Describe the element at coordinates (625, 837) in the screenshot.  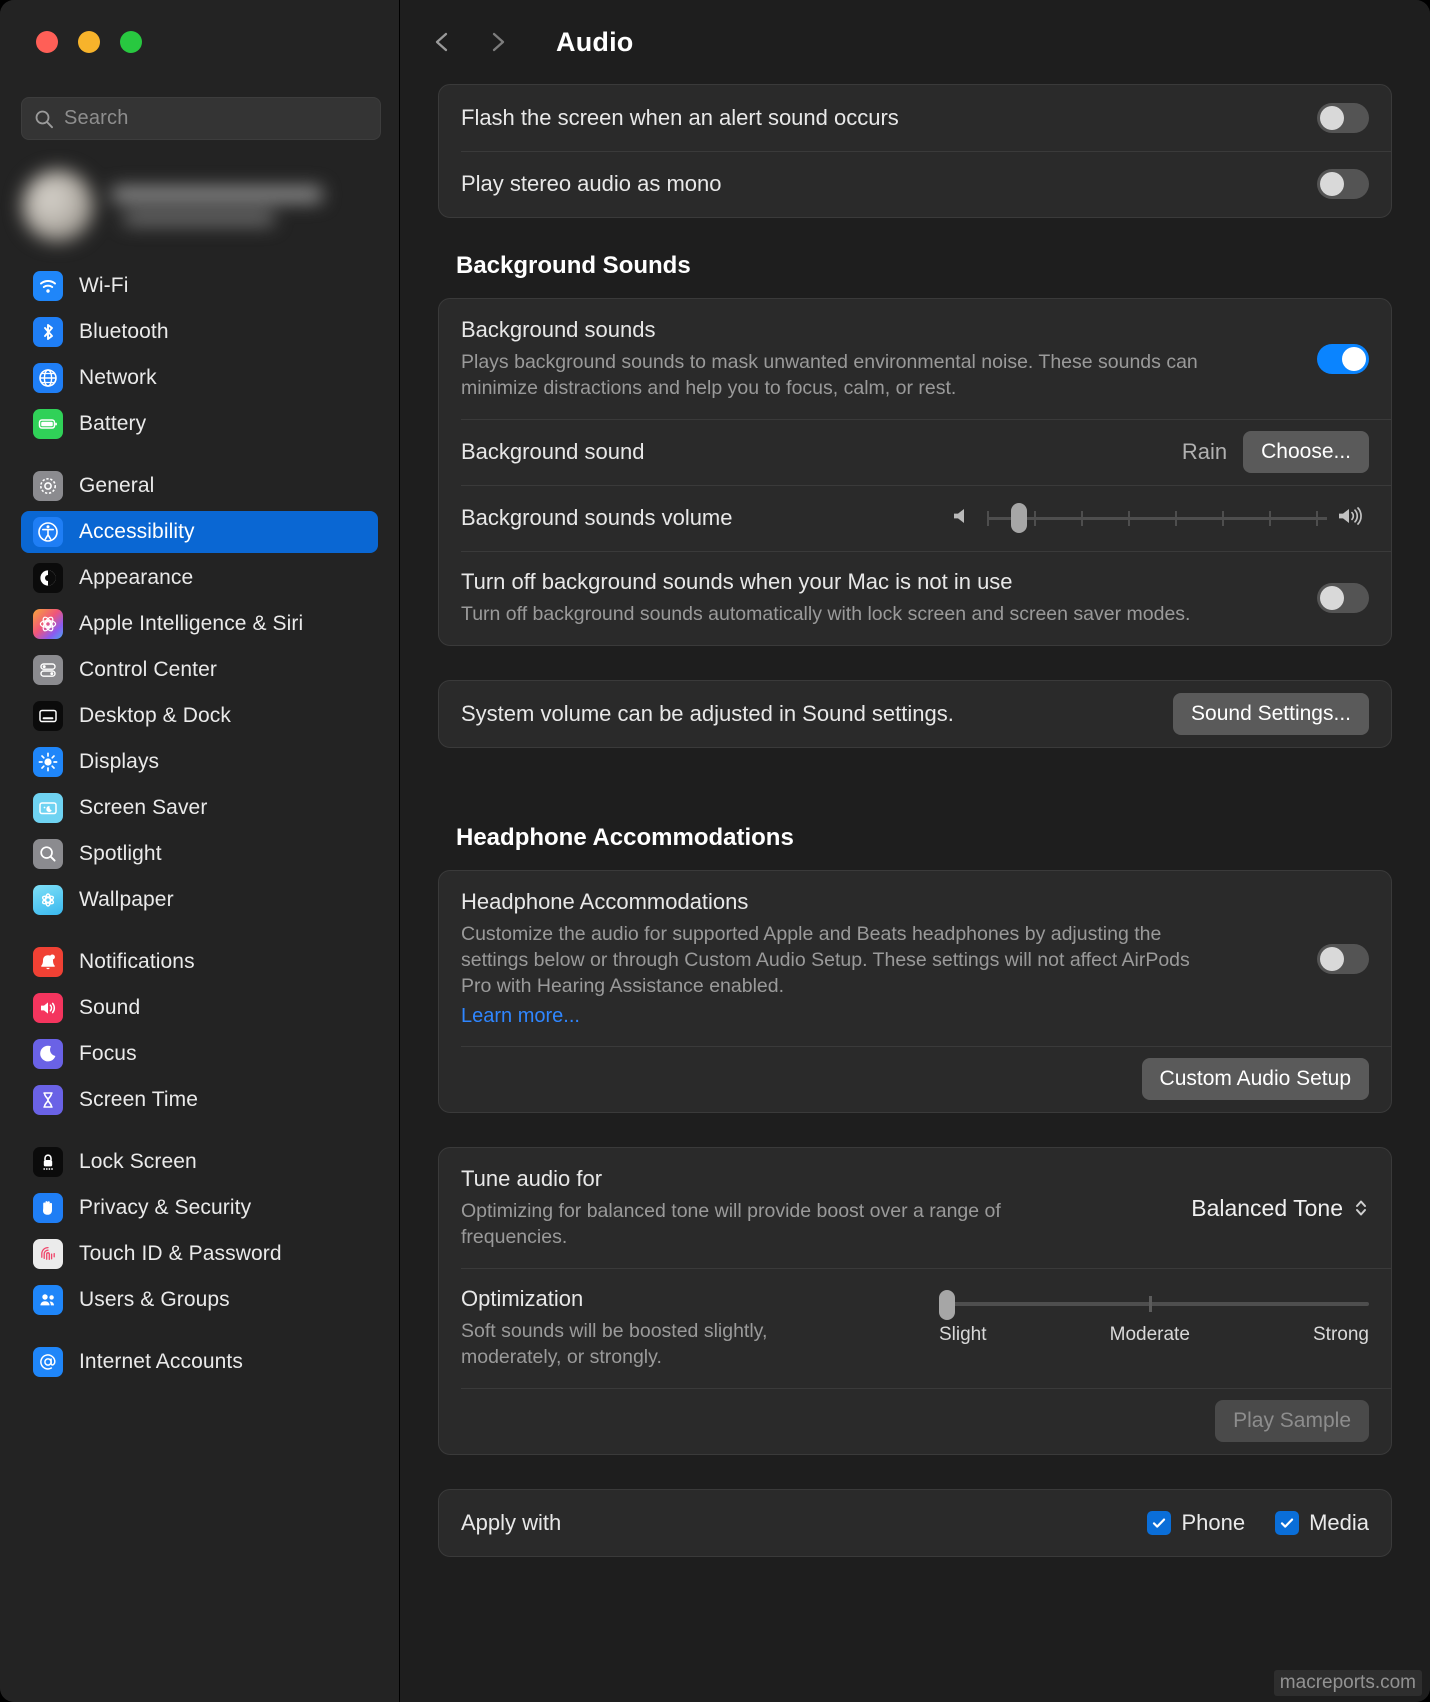
I see `headphone-section-title: Headphone Accommodations` at that location.